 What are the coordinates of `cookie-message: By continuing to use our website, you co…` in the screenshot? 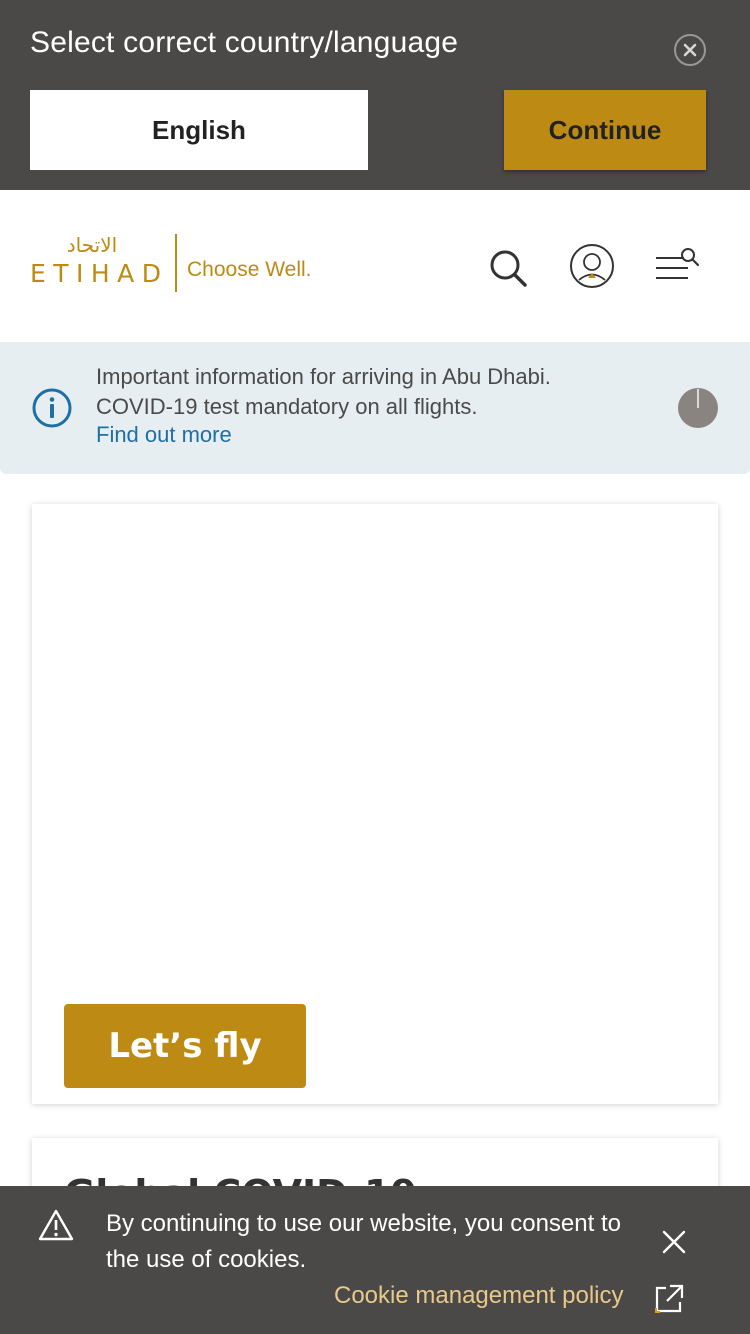 It's located at (386, 1242).